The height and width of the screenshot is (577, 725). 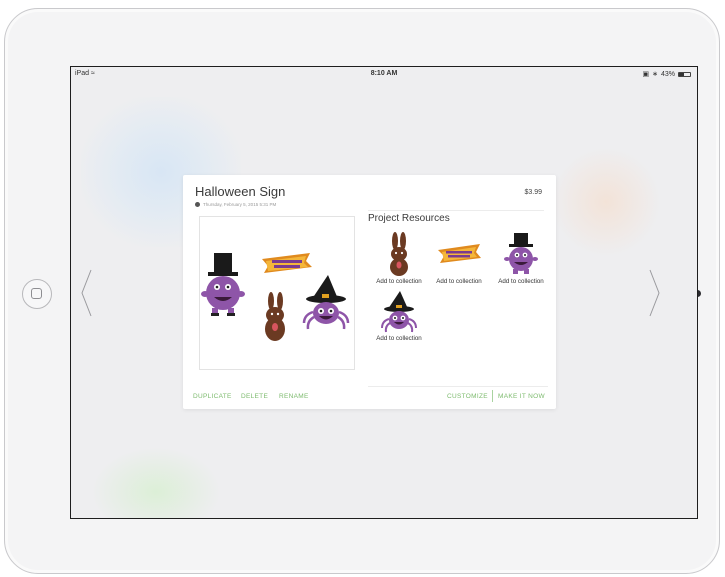 What do you see at coordinates (240, 204) in the screenshot?
I see `project-date-text: Thursday, February 5, 2015 5:31 PM` at bounding box center [240, 204].